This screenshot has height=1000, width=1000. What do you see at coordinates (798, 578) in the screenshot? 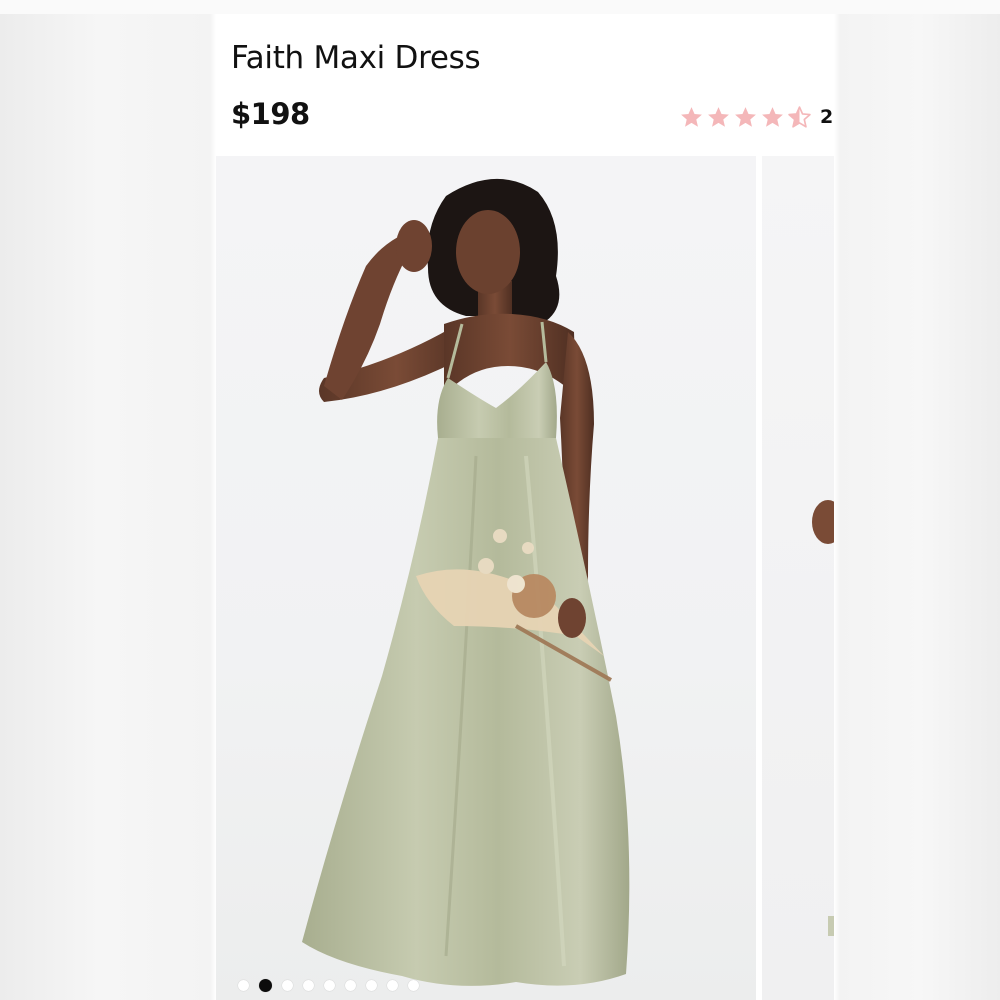
I see `next-photo-peek` at bounding box center [798, 578].